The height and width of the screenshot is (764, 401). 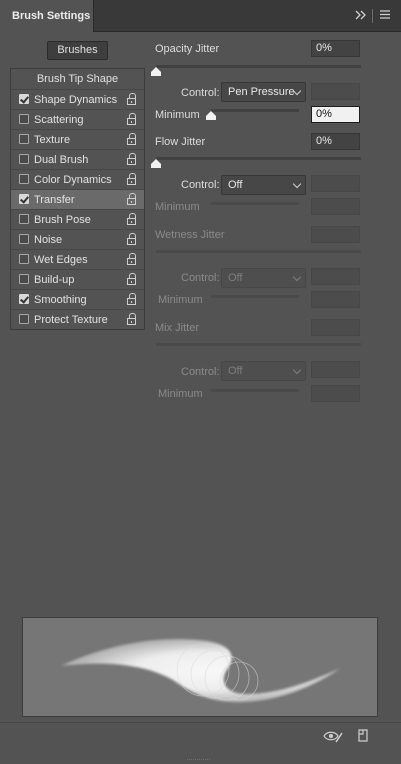 What do you see at coordinates (372, 16) in the screenshot?
I see `header-divider` at bounding box center [372, 16].